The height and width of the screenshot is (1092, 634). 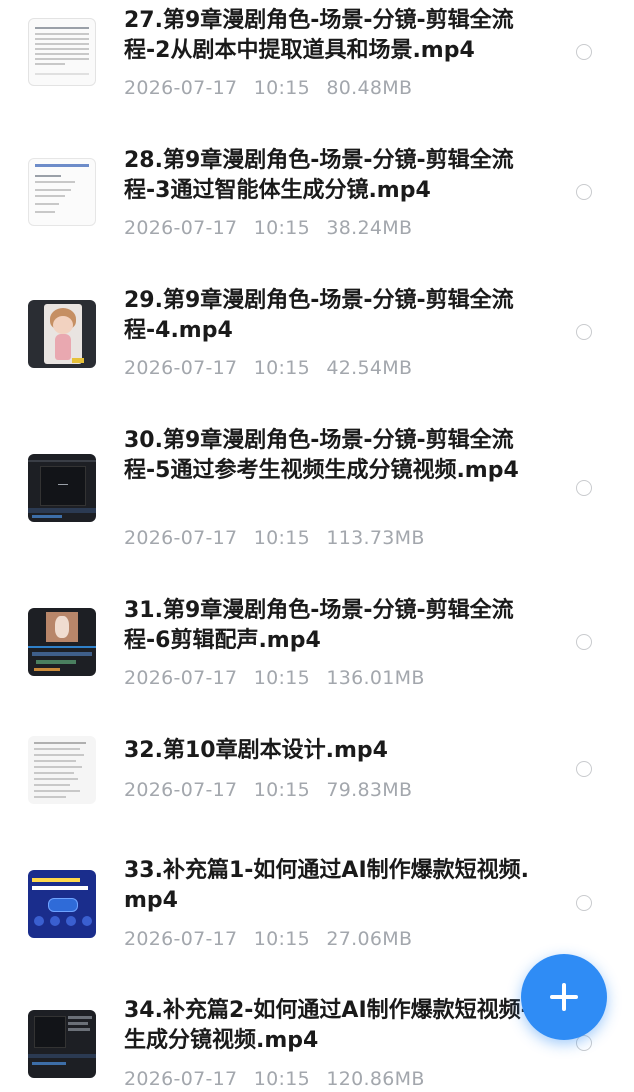 I want to click on file-meta: 2026-07-17 10:15 136.01MB, so click(x=279, y=678).